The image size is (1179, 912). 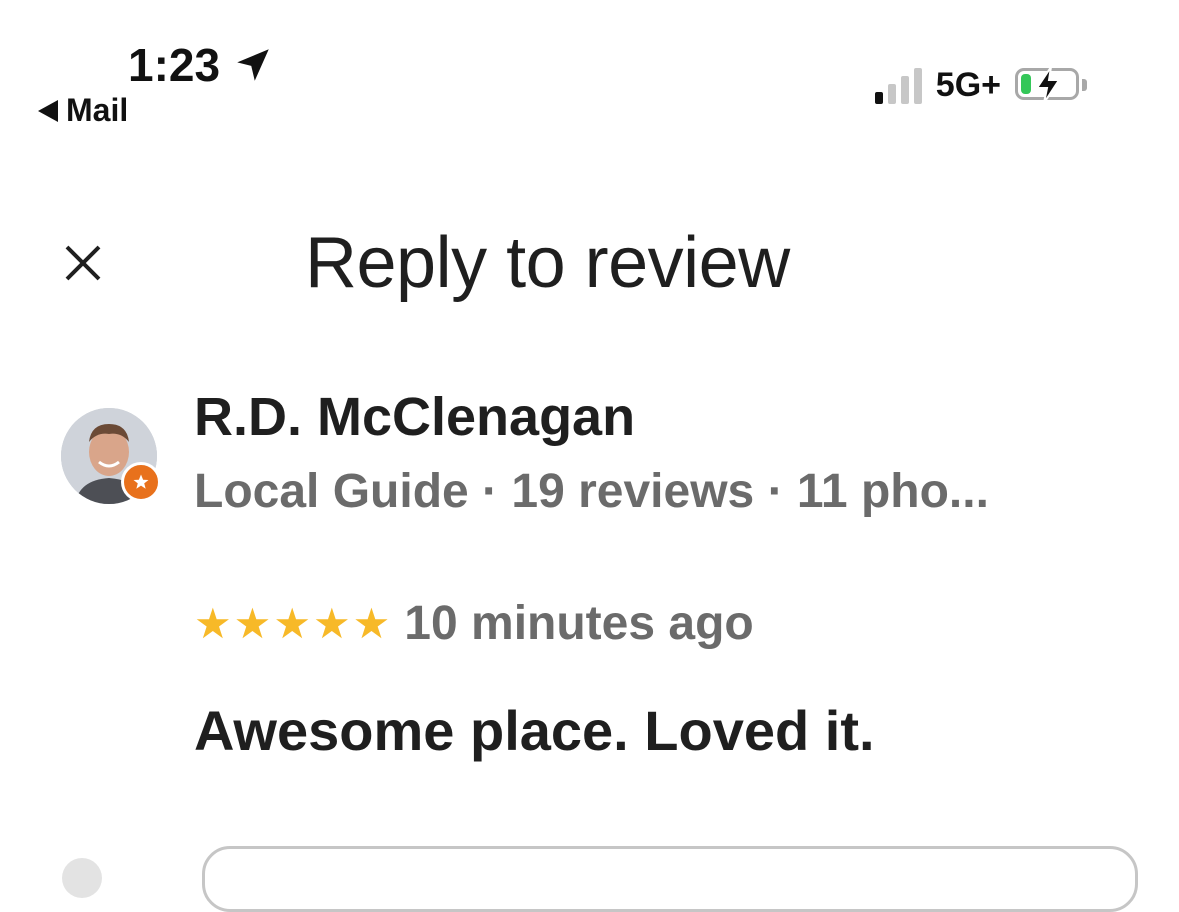 I want to click on review-timestamp: 10 minutes ago, so click(x=579, y=623).